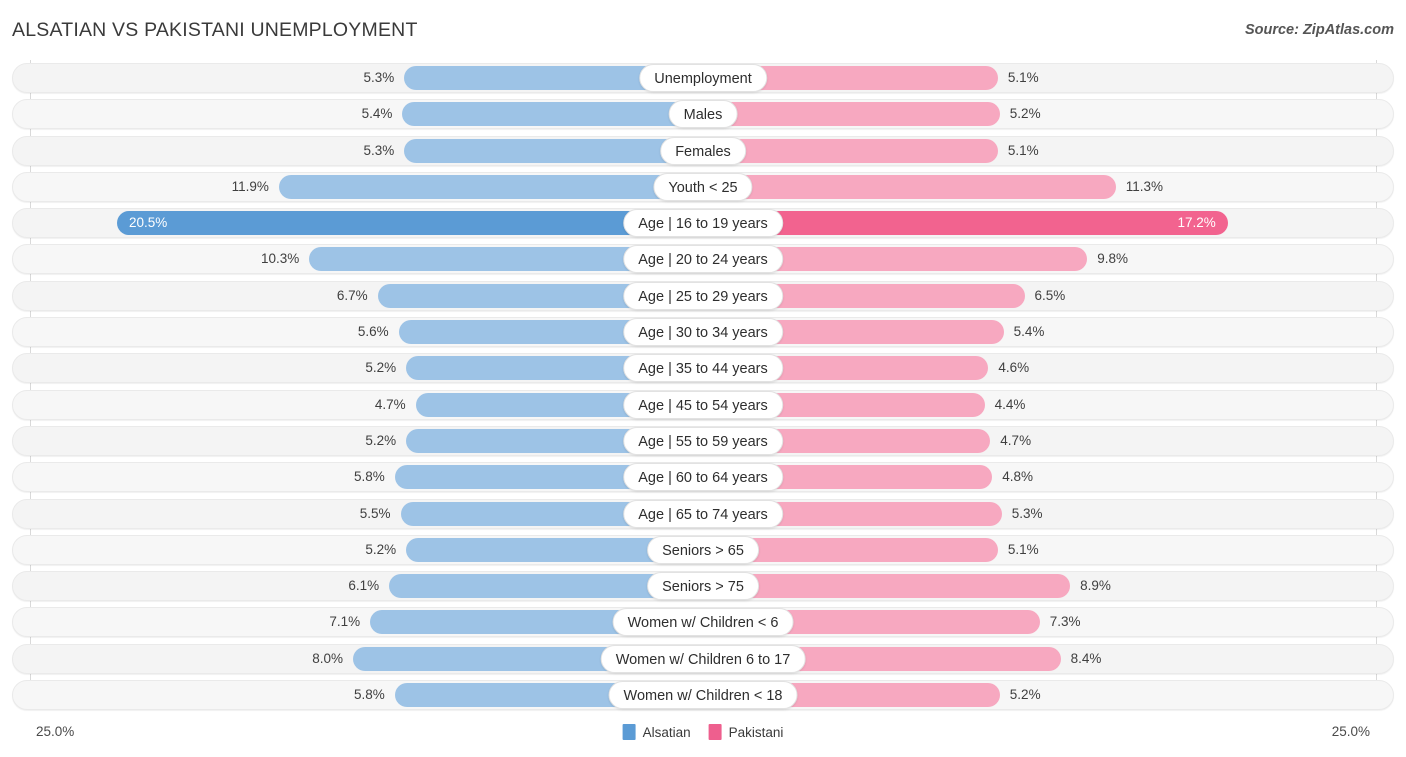 The image size is (1406, 757). I want to click on table-row: 5.4% 5.2% Males, so click(703, 114).